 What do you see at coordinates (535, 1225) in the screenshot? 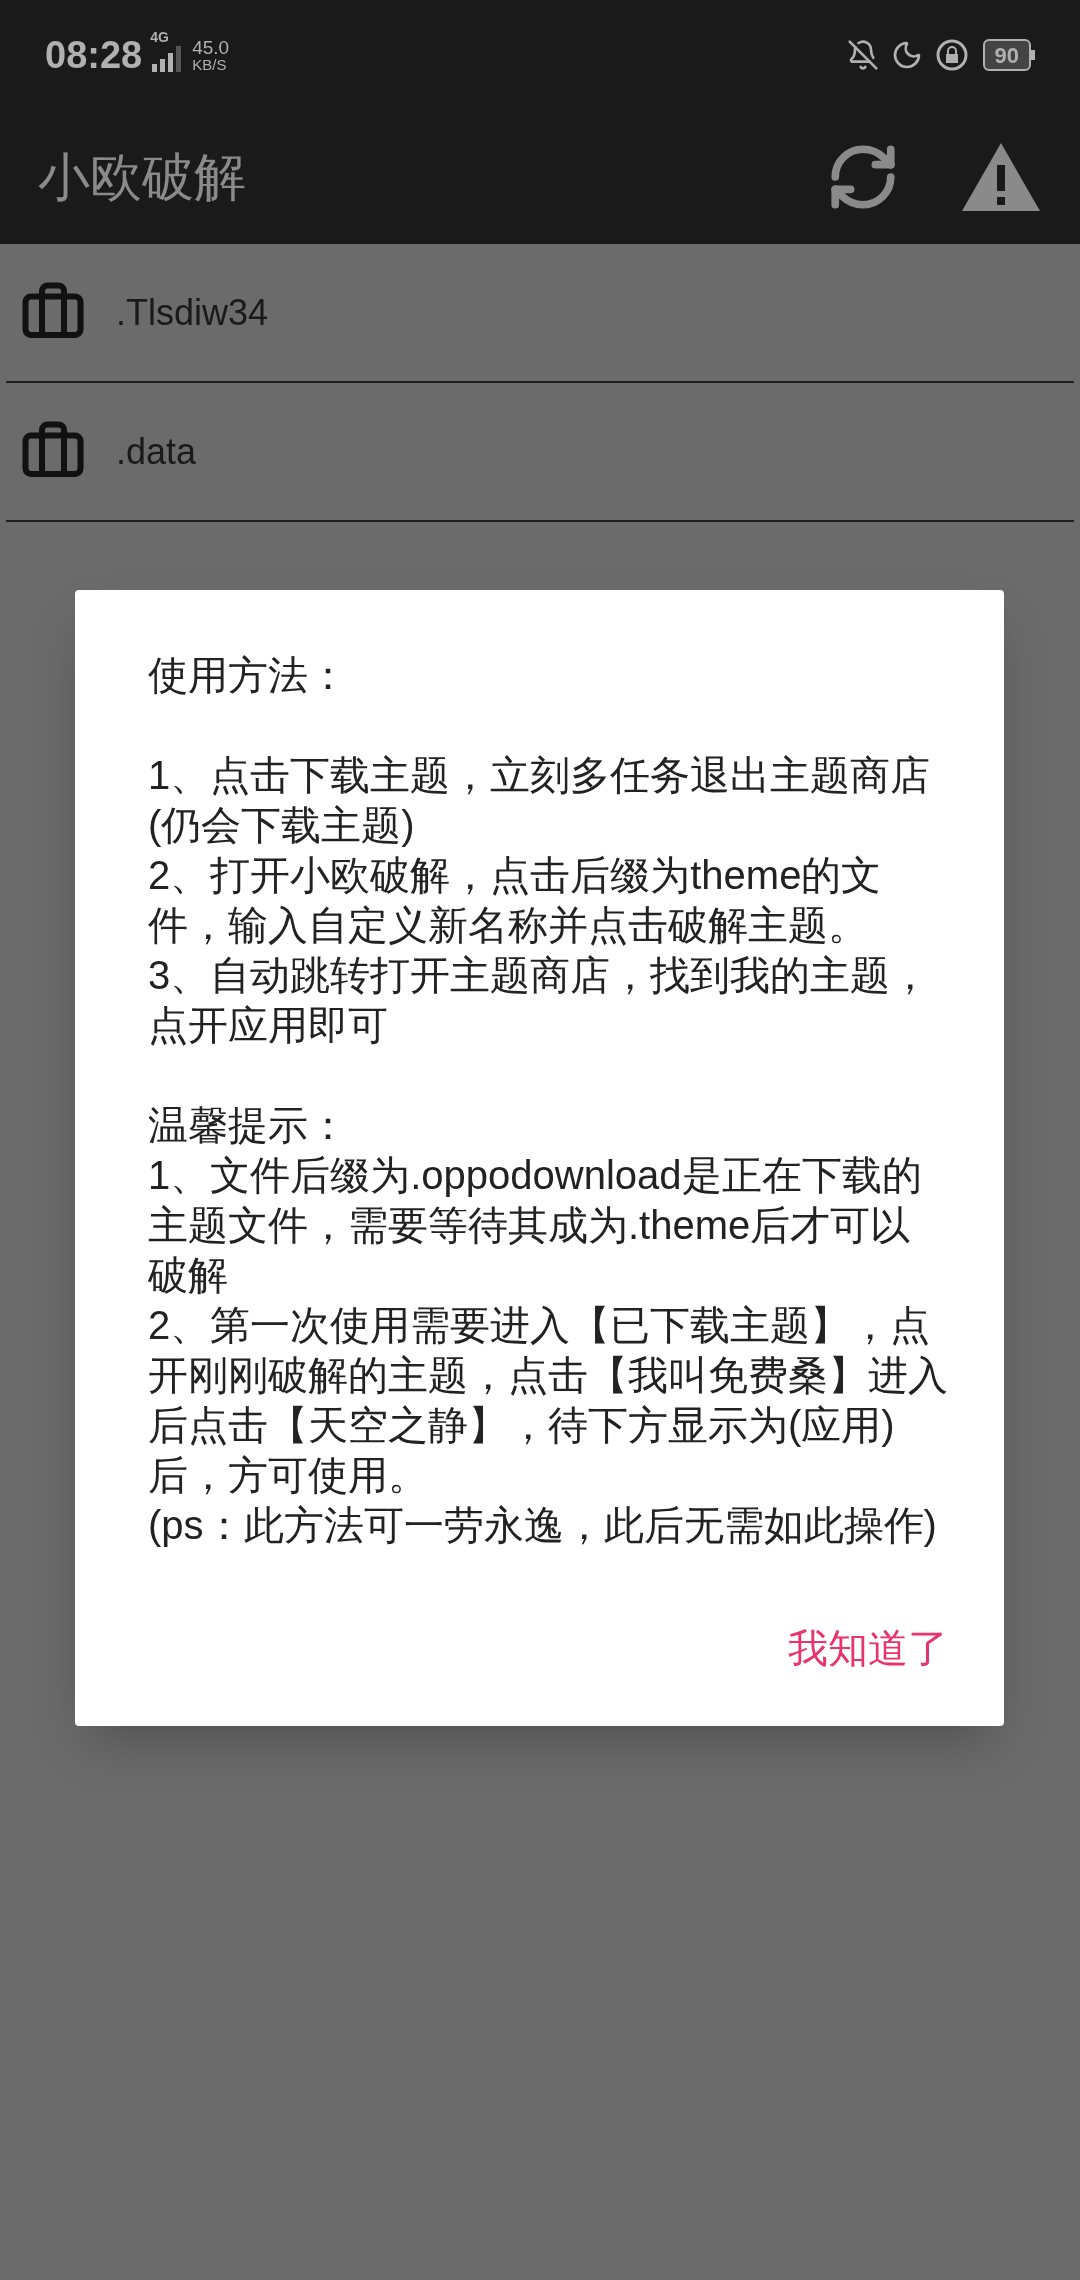
I see `instruction-text: 1、文件后缀为.oppodownload是正在下载的主题文件，需要等待其成为.theme后才可以破解` at bounding box center [535, 1225].